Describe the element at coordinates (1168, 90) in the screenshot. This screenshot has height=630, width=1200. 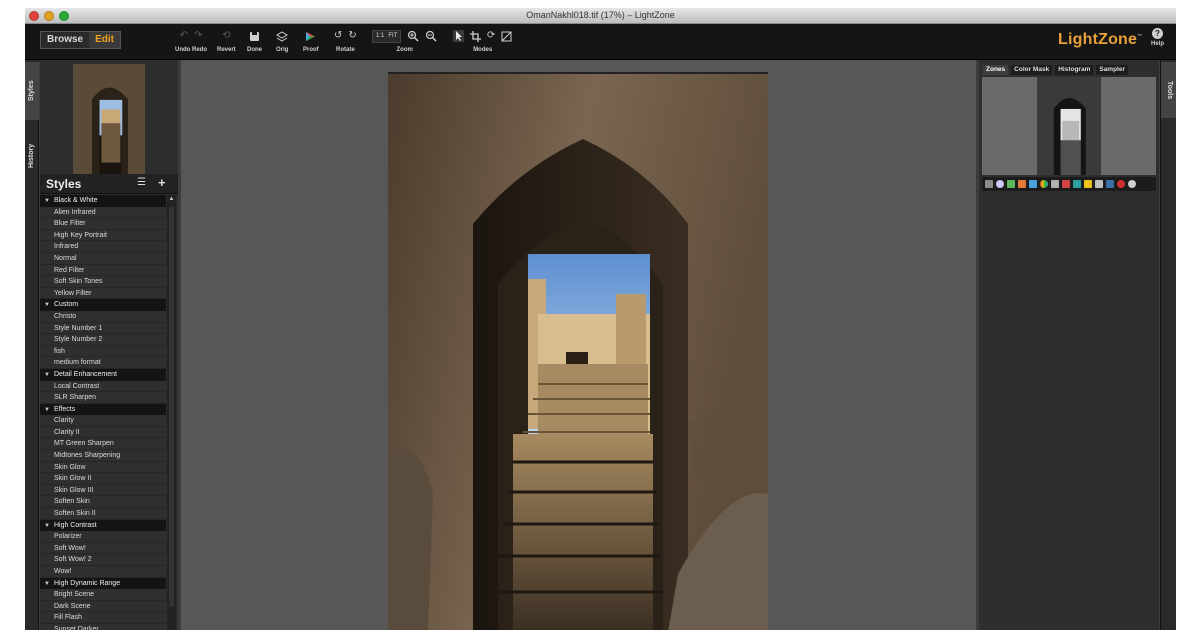
I see `tab-tools: Tools` at that location.